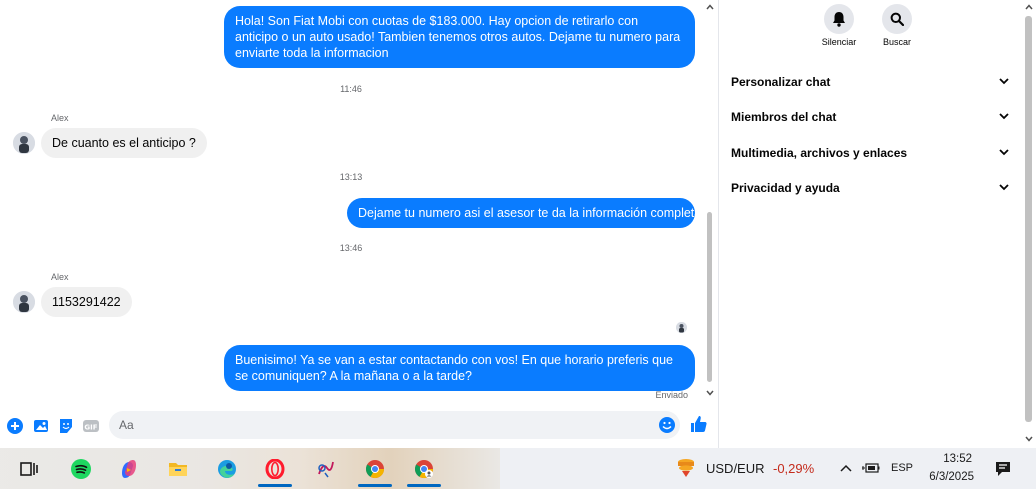 This screenshot has height=489, width=1036. Describe the element at coordinates (518, 468) in the screenshot. I see `taskbar: USD/EUR -0,29% ESP 13:52 6/3/2025` at that location.